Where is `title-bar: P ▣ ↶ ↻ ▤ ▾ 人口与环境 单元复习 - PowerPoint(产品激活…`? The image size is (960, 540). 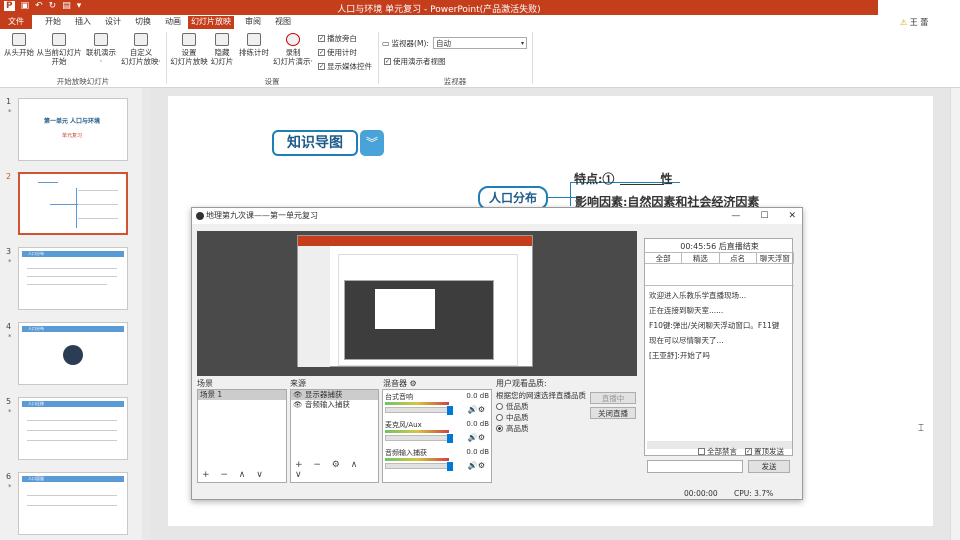 title-bar: P ▣ ↶ ↻ ▤ ▾ 人口与环境 单元复习 - PowerPoint(产品激活… is located at coordinates (439, 7).